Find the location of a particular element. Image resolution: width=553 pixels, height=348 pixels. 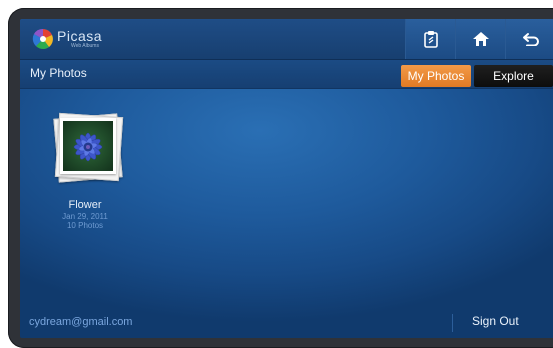

clipboard-icon is located at coordinates (430, 39).